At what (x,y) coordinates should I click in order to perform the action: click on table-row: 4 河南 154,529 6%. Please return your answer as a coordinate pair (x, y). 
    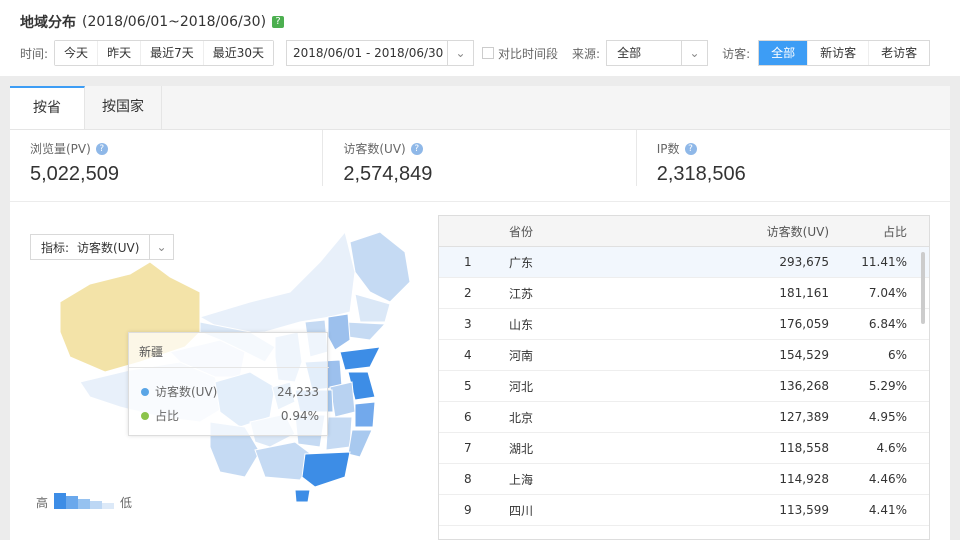
    Looking at the image, I should click on (684, 355).